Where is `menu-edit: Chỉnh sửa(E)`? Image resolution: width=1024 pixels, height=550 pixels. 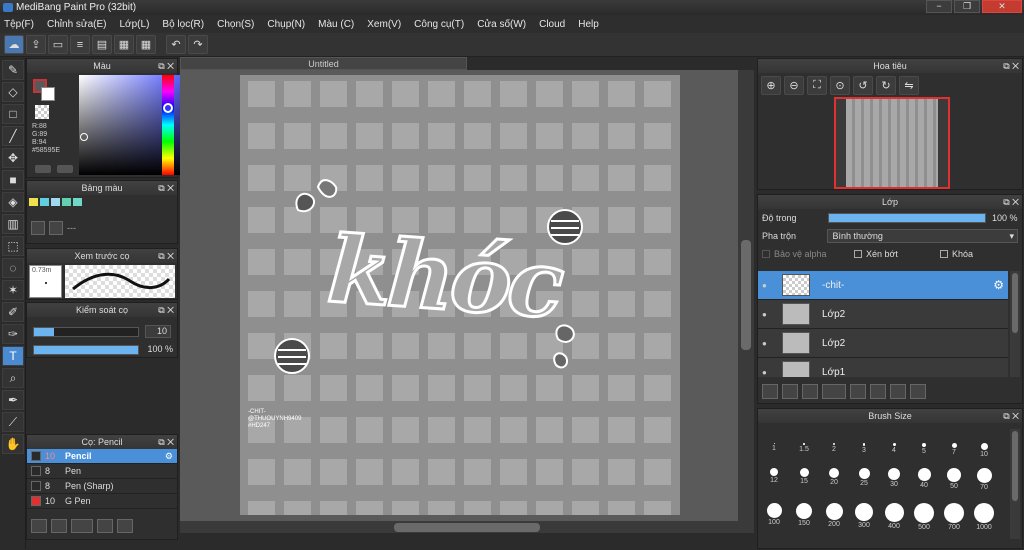 menu-edit: Chỉnh sửa(E) is located at coordinates (77, 24).